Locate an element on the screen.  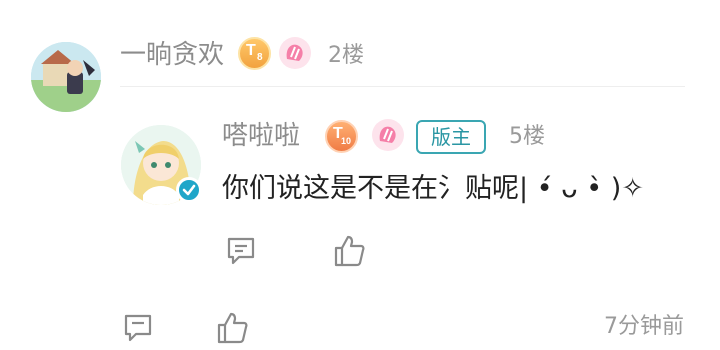
reply-content: 你们说这是不是在氵贴呢| •́ ᴗ •̀ )✧ is located at coordinates (433, 188).